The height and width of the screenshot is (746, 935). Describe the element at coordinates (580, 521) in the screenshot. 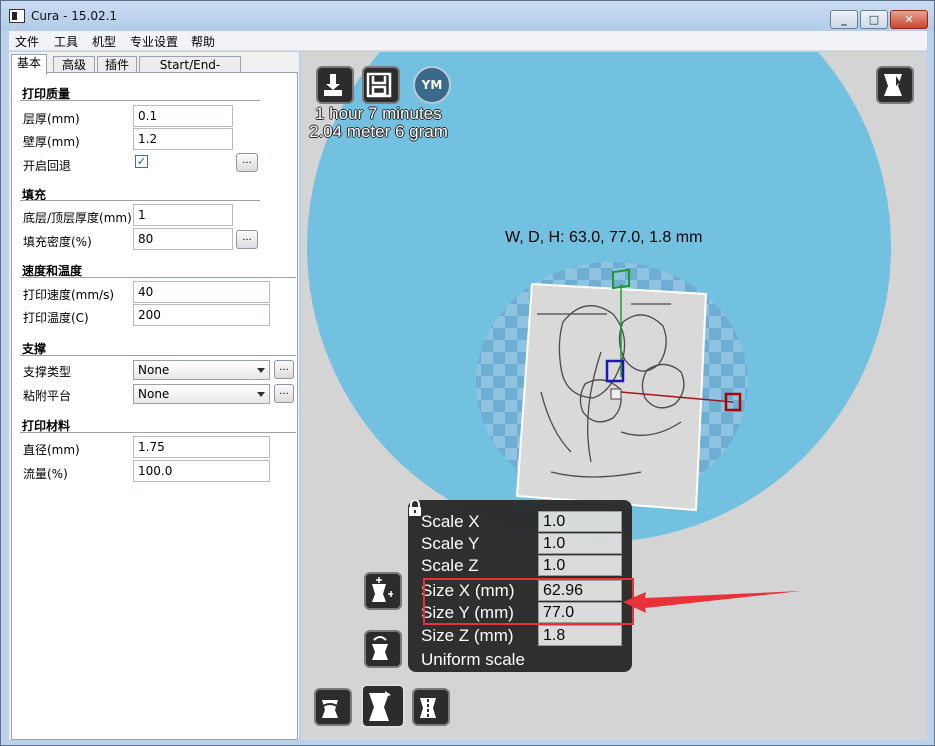

I see `scale-x-input: 1.0` at that location.